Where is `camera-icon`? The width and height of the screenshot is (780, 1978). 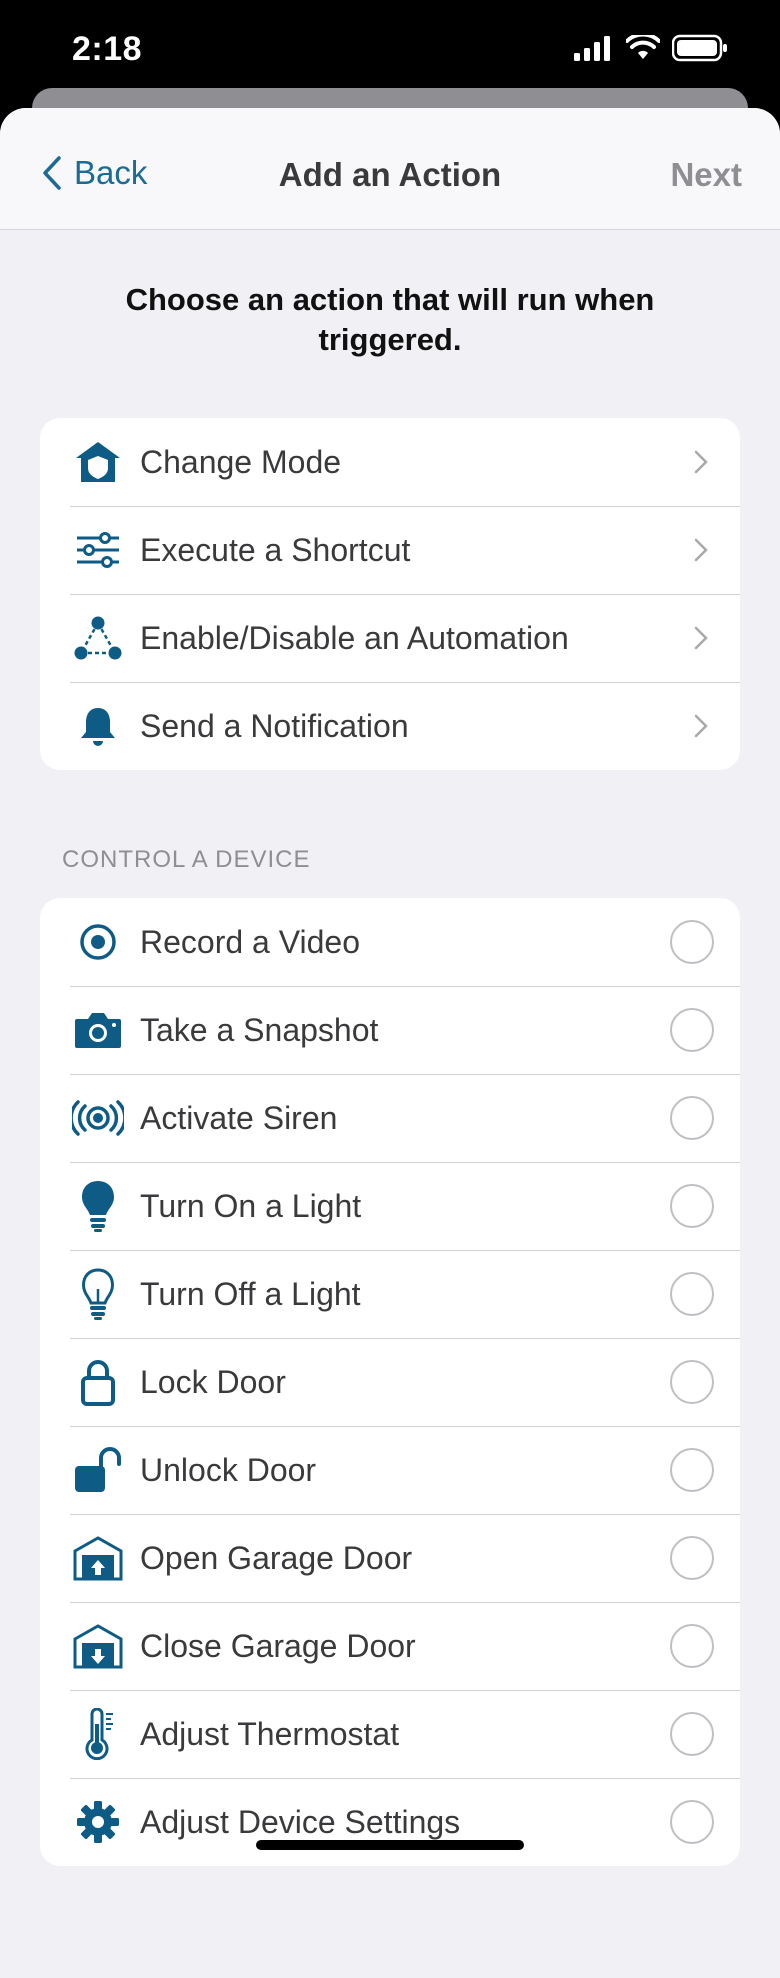 camera-icon is located at coordinates (98, 1030).